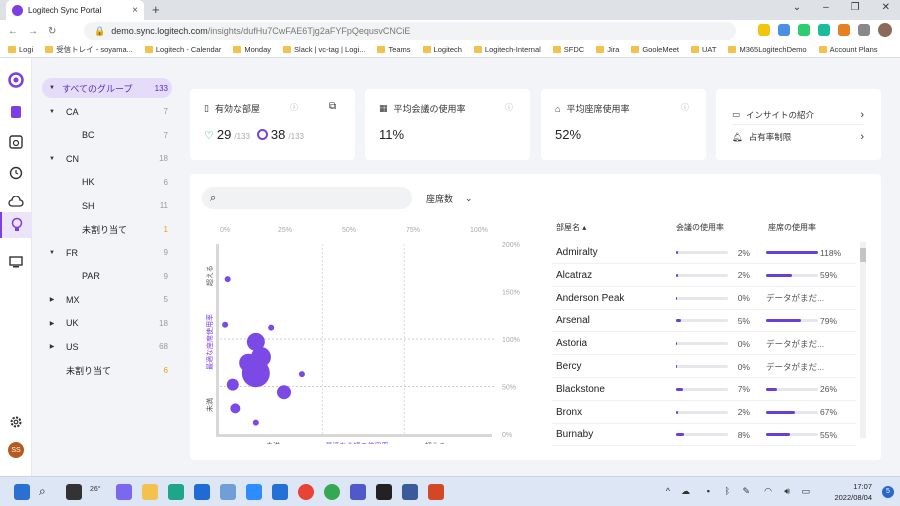 The image size is (900, 506). What do you see at coordinates (888, 492) in the screenshot?
I see `notification-badge: 5` at bounding box center [888, 492].